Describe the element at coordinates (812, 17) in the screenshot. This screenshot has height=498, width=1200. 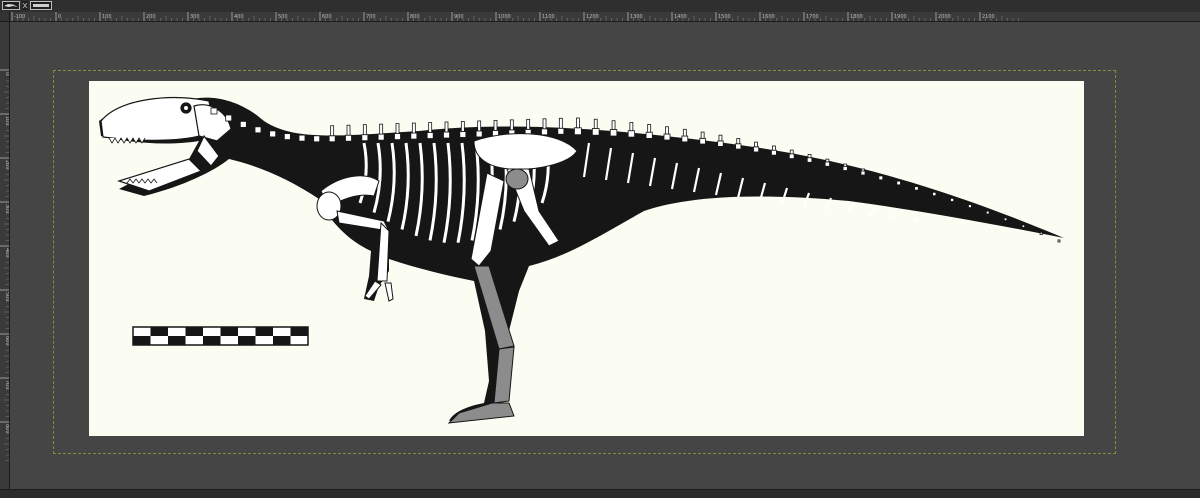
I see `ruler-label: 1700` at that location.